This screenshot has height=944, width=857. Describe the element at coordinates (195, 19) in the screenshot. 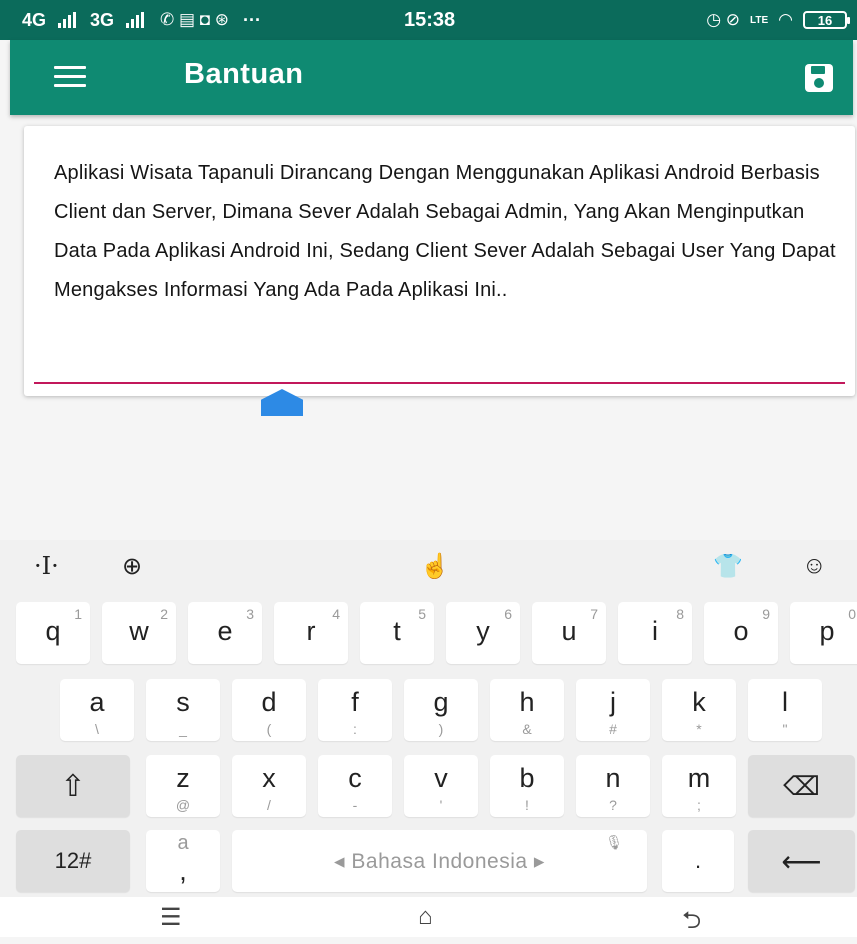

I see `notification-icons: ✆ ▤ ◘ ⊛` at that location.